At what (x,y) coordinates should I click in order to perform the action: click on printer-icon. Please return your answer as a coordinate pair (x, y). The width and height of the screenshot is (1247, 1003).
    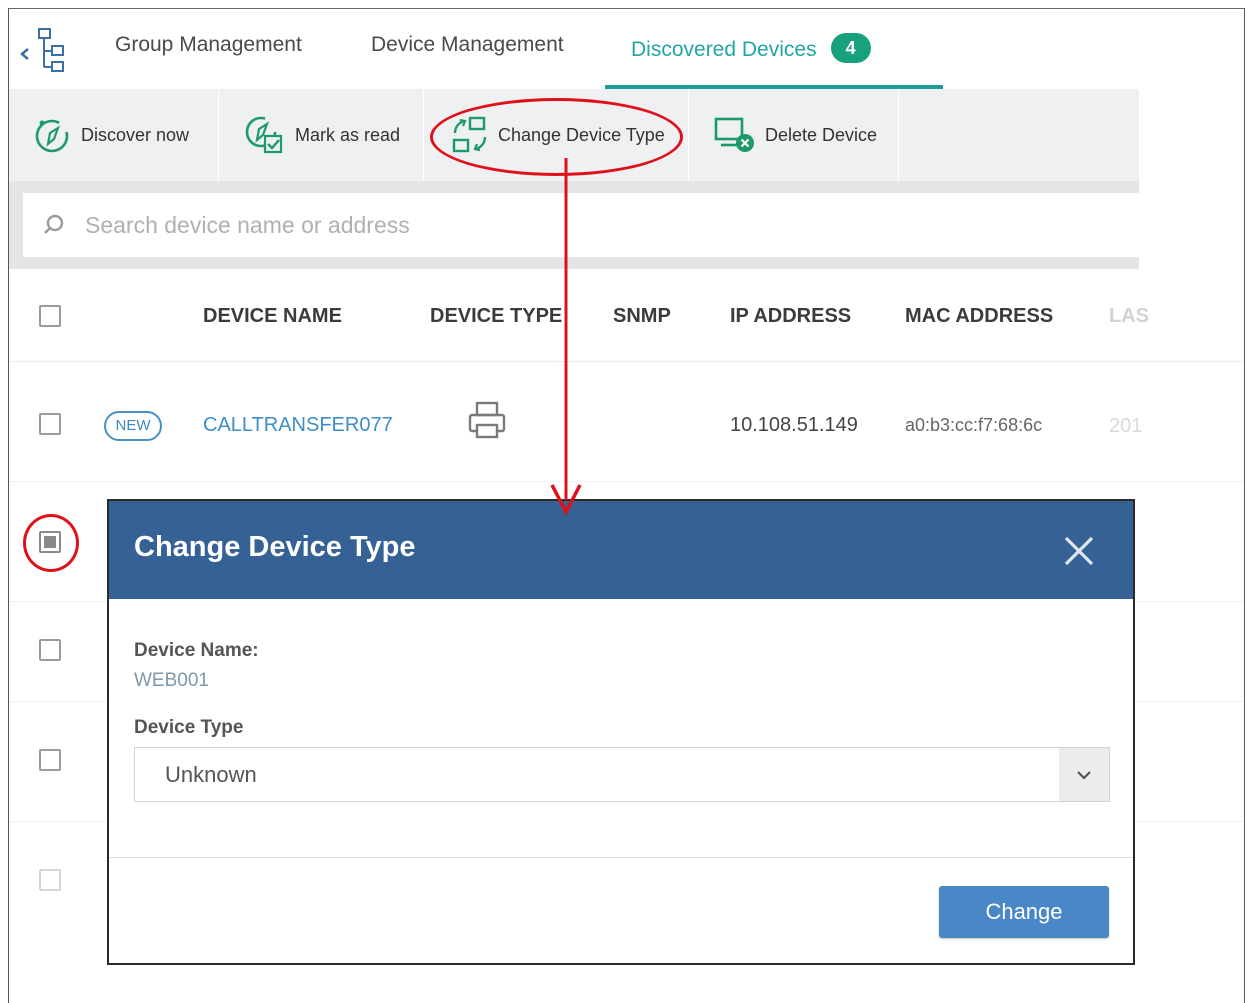
    Looking at the image, I should click on (487, 420).